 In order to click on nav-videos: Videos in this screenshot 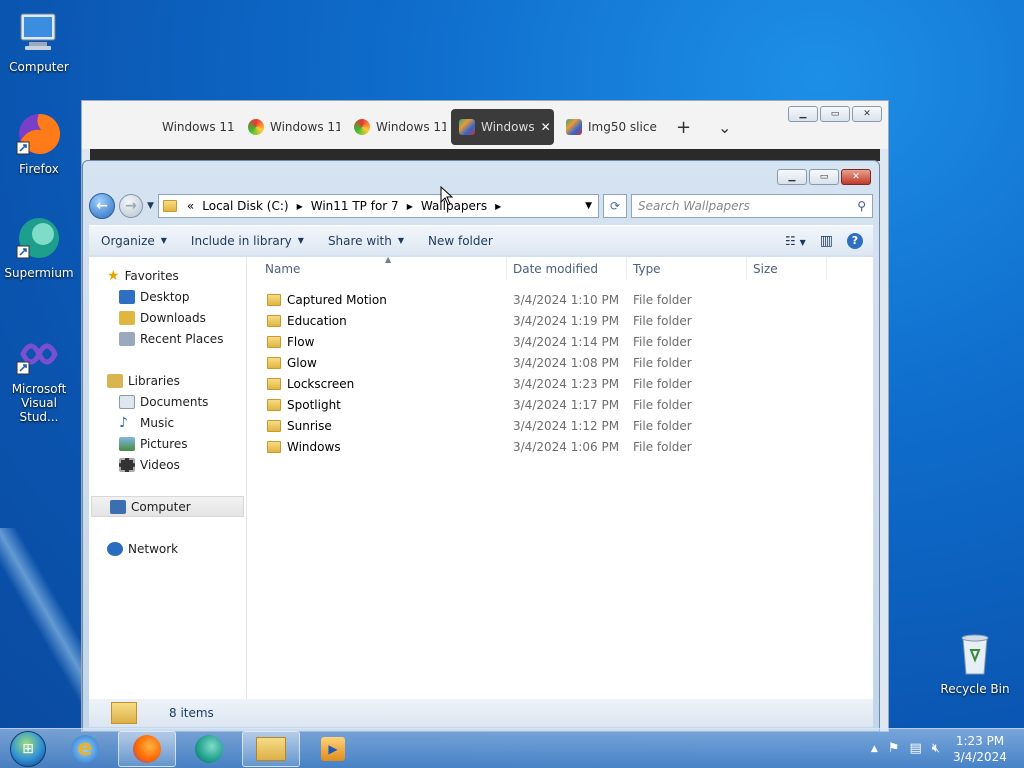, I will do `click(167, 464)`.